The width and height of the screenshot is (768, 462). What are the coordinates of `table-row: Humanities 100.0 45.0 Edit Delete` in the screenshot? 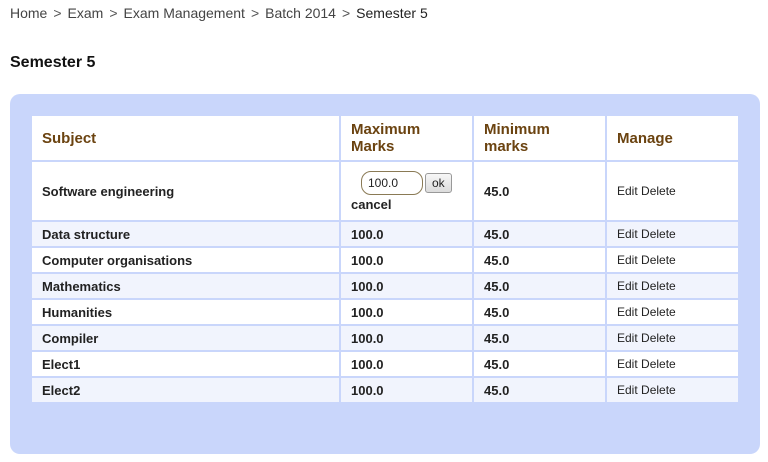 It's located at (385, 312).